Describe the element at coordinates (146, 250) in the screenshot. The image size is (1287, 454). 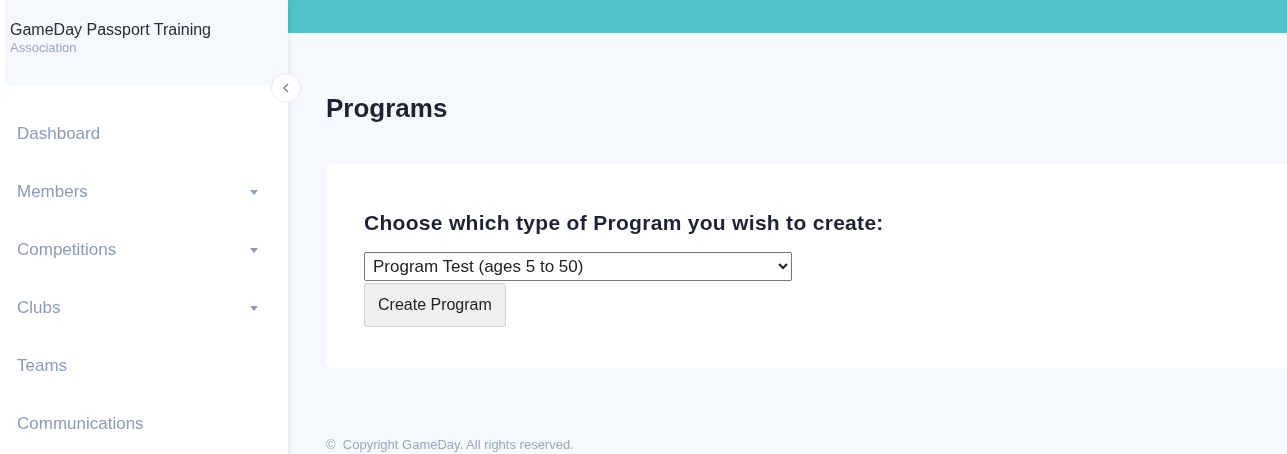
I see `sidebar-item: Competitions` at that location.